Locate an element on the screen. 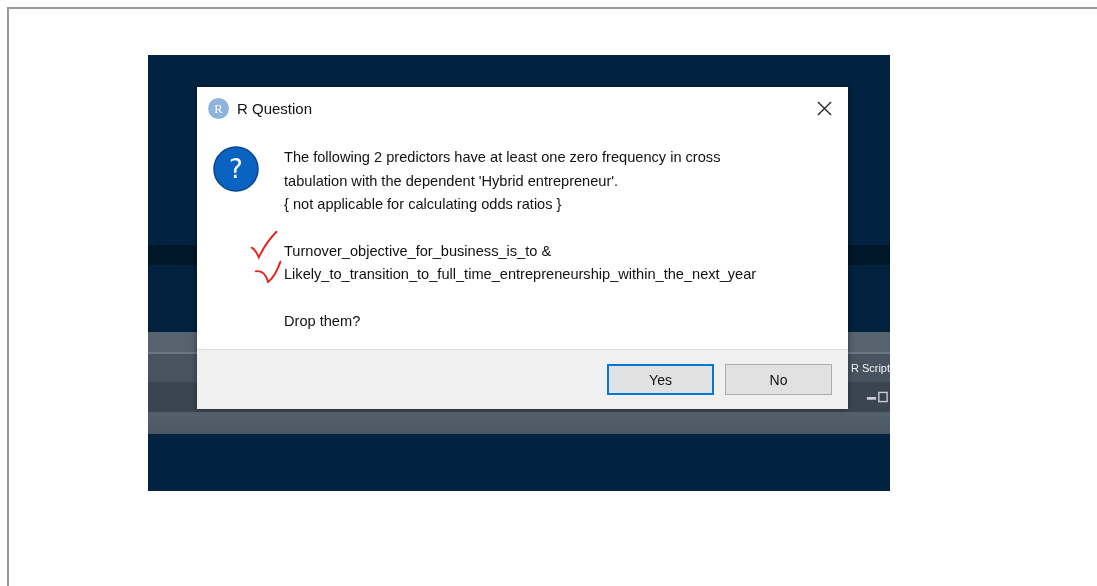 Image resolution: width=1097 pixels, height=586 pixels. dialog-button: No is located at coordinates (778, 379).